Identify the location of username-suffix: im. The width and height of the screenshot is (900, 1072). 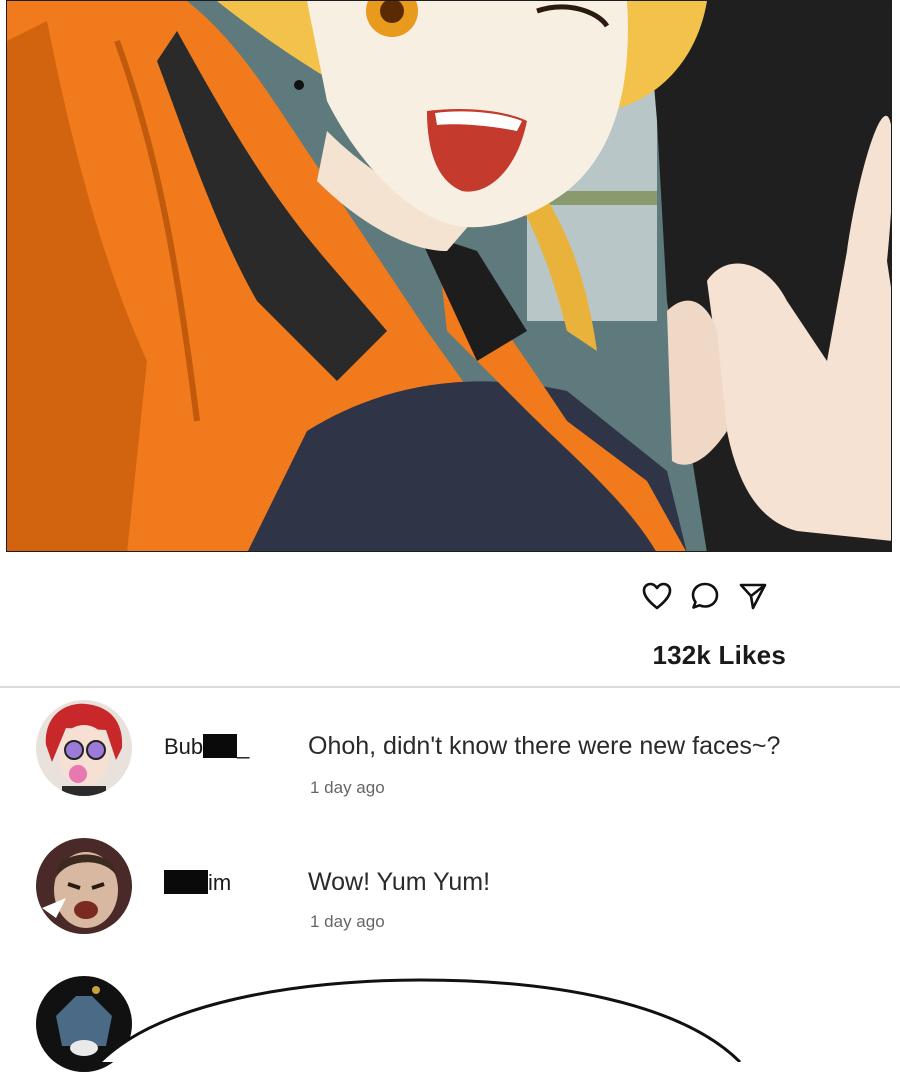
(220, 882).